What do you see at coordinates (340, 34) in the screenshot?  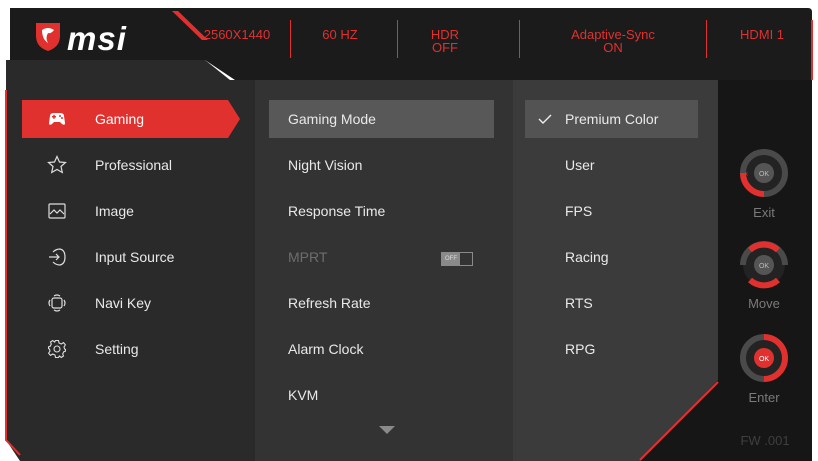 I see `refresh-info: 60 HZ` at bounding box center [340, 34].